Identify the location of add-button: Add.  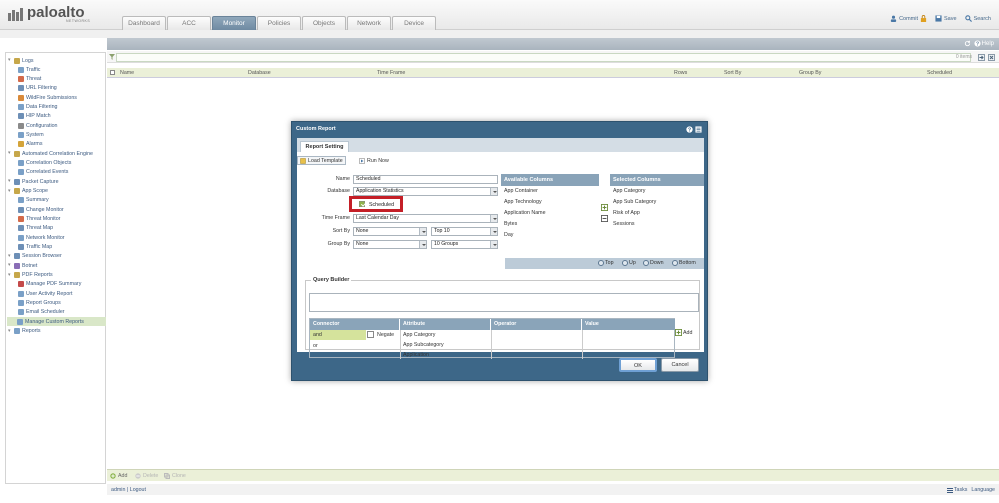
(118, 476).